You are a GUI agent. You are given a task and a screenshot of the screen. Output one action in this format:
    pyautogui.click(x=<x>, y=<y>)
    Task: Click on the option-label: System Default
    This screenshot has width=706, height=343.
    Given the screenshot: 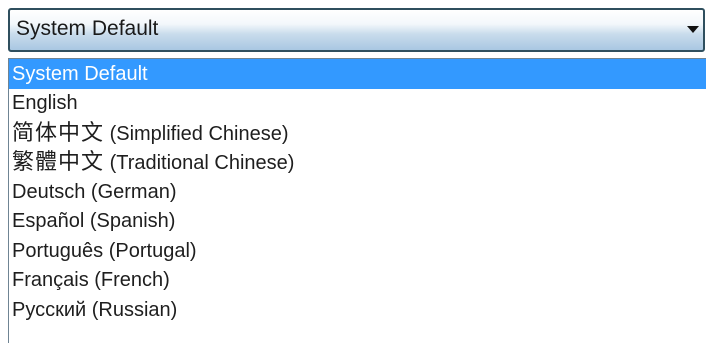 What is the action you would take?
    pyautogui.click(x=80, y=74)
    